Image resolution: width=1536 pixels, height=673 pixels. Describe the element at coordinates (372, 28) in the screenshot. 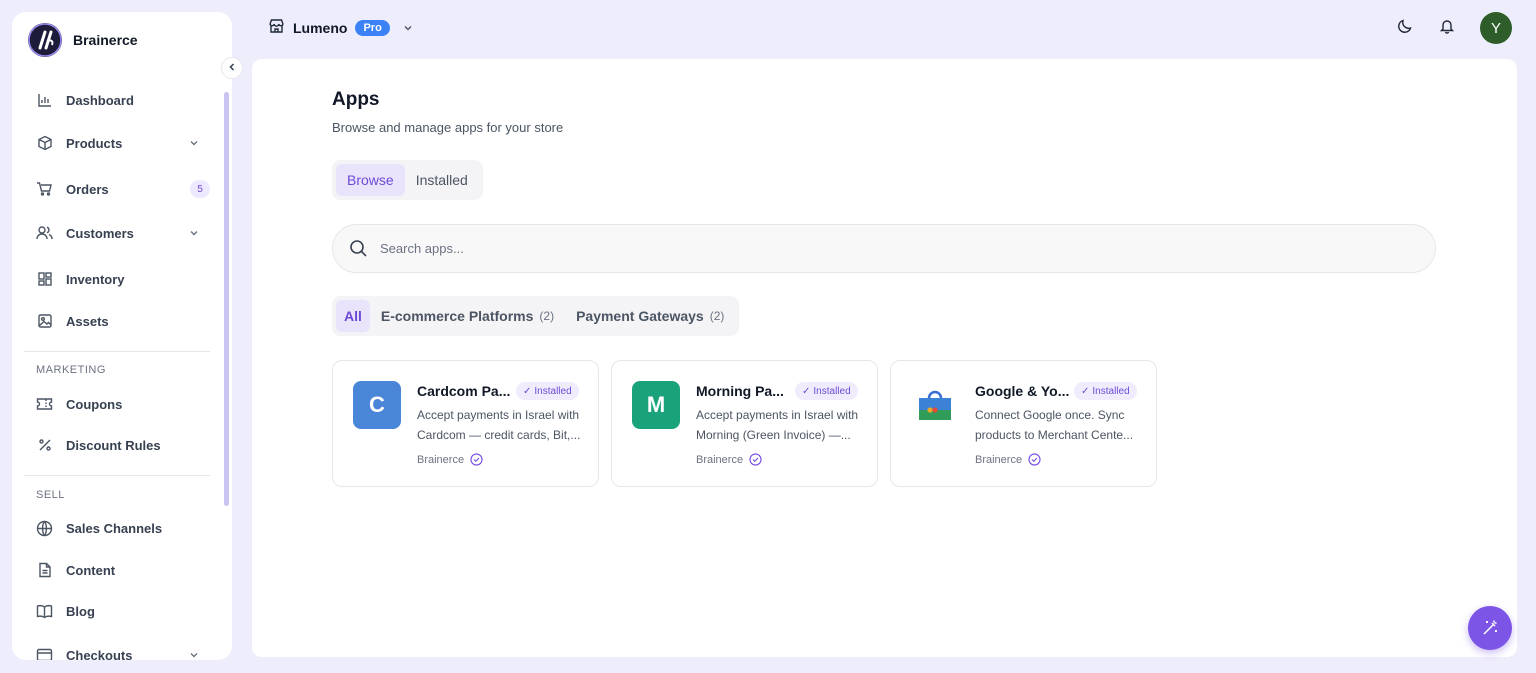

I see `plan-badge: Pro` at that location.